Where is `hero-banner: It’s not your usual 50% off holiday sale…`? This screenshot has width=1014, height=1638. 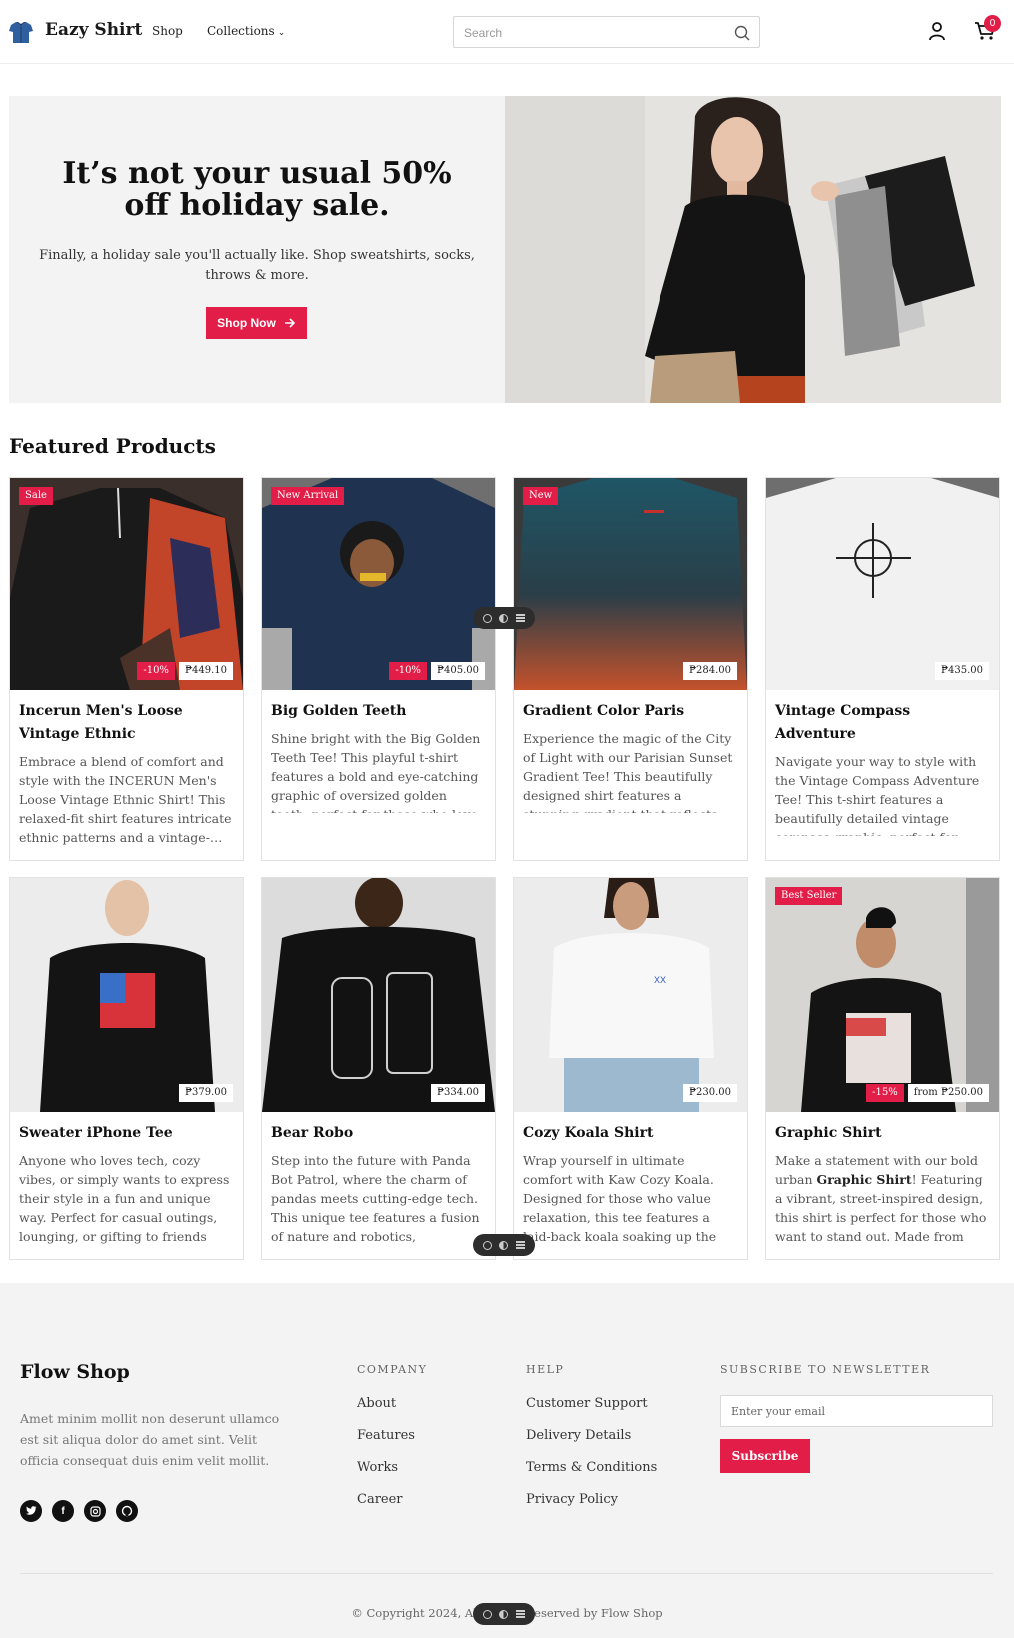 hero-banner: It’s not your usual 50% off holiday sale… is located at coordinates (257, 249).